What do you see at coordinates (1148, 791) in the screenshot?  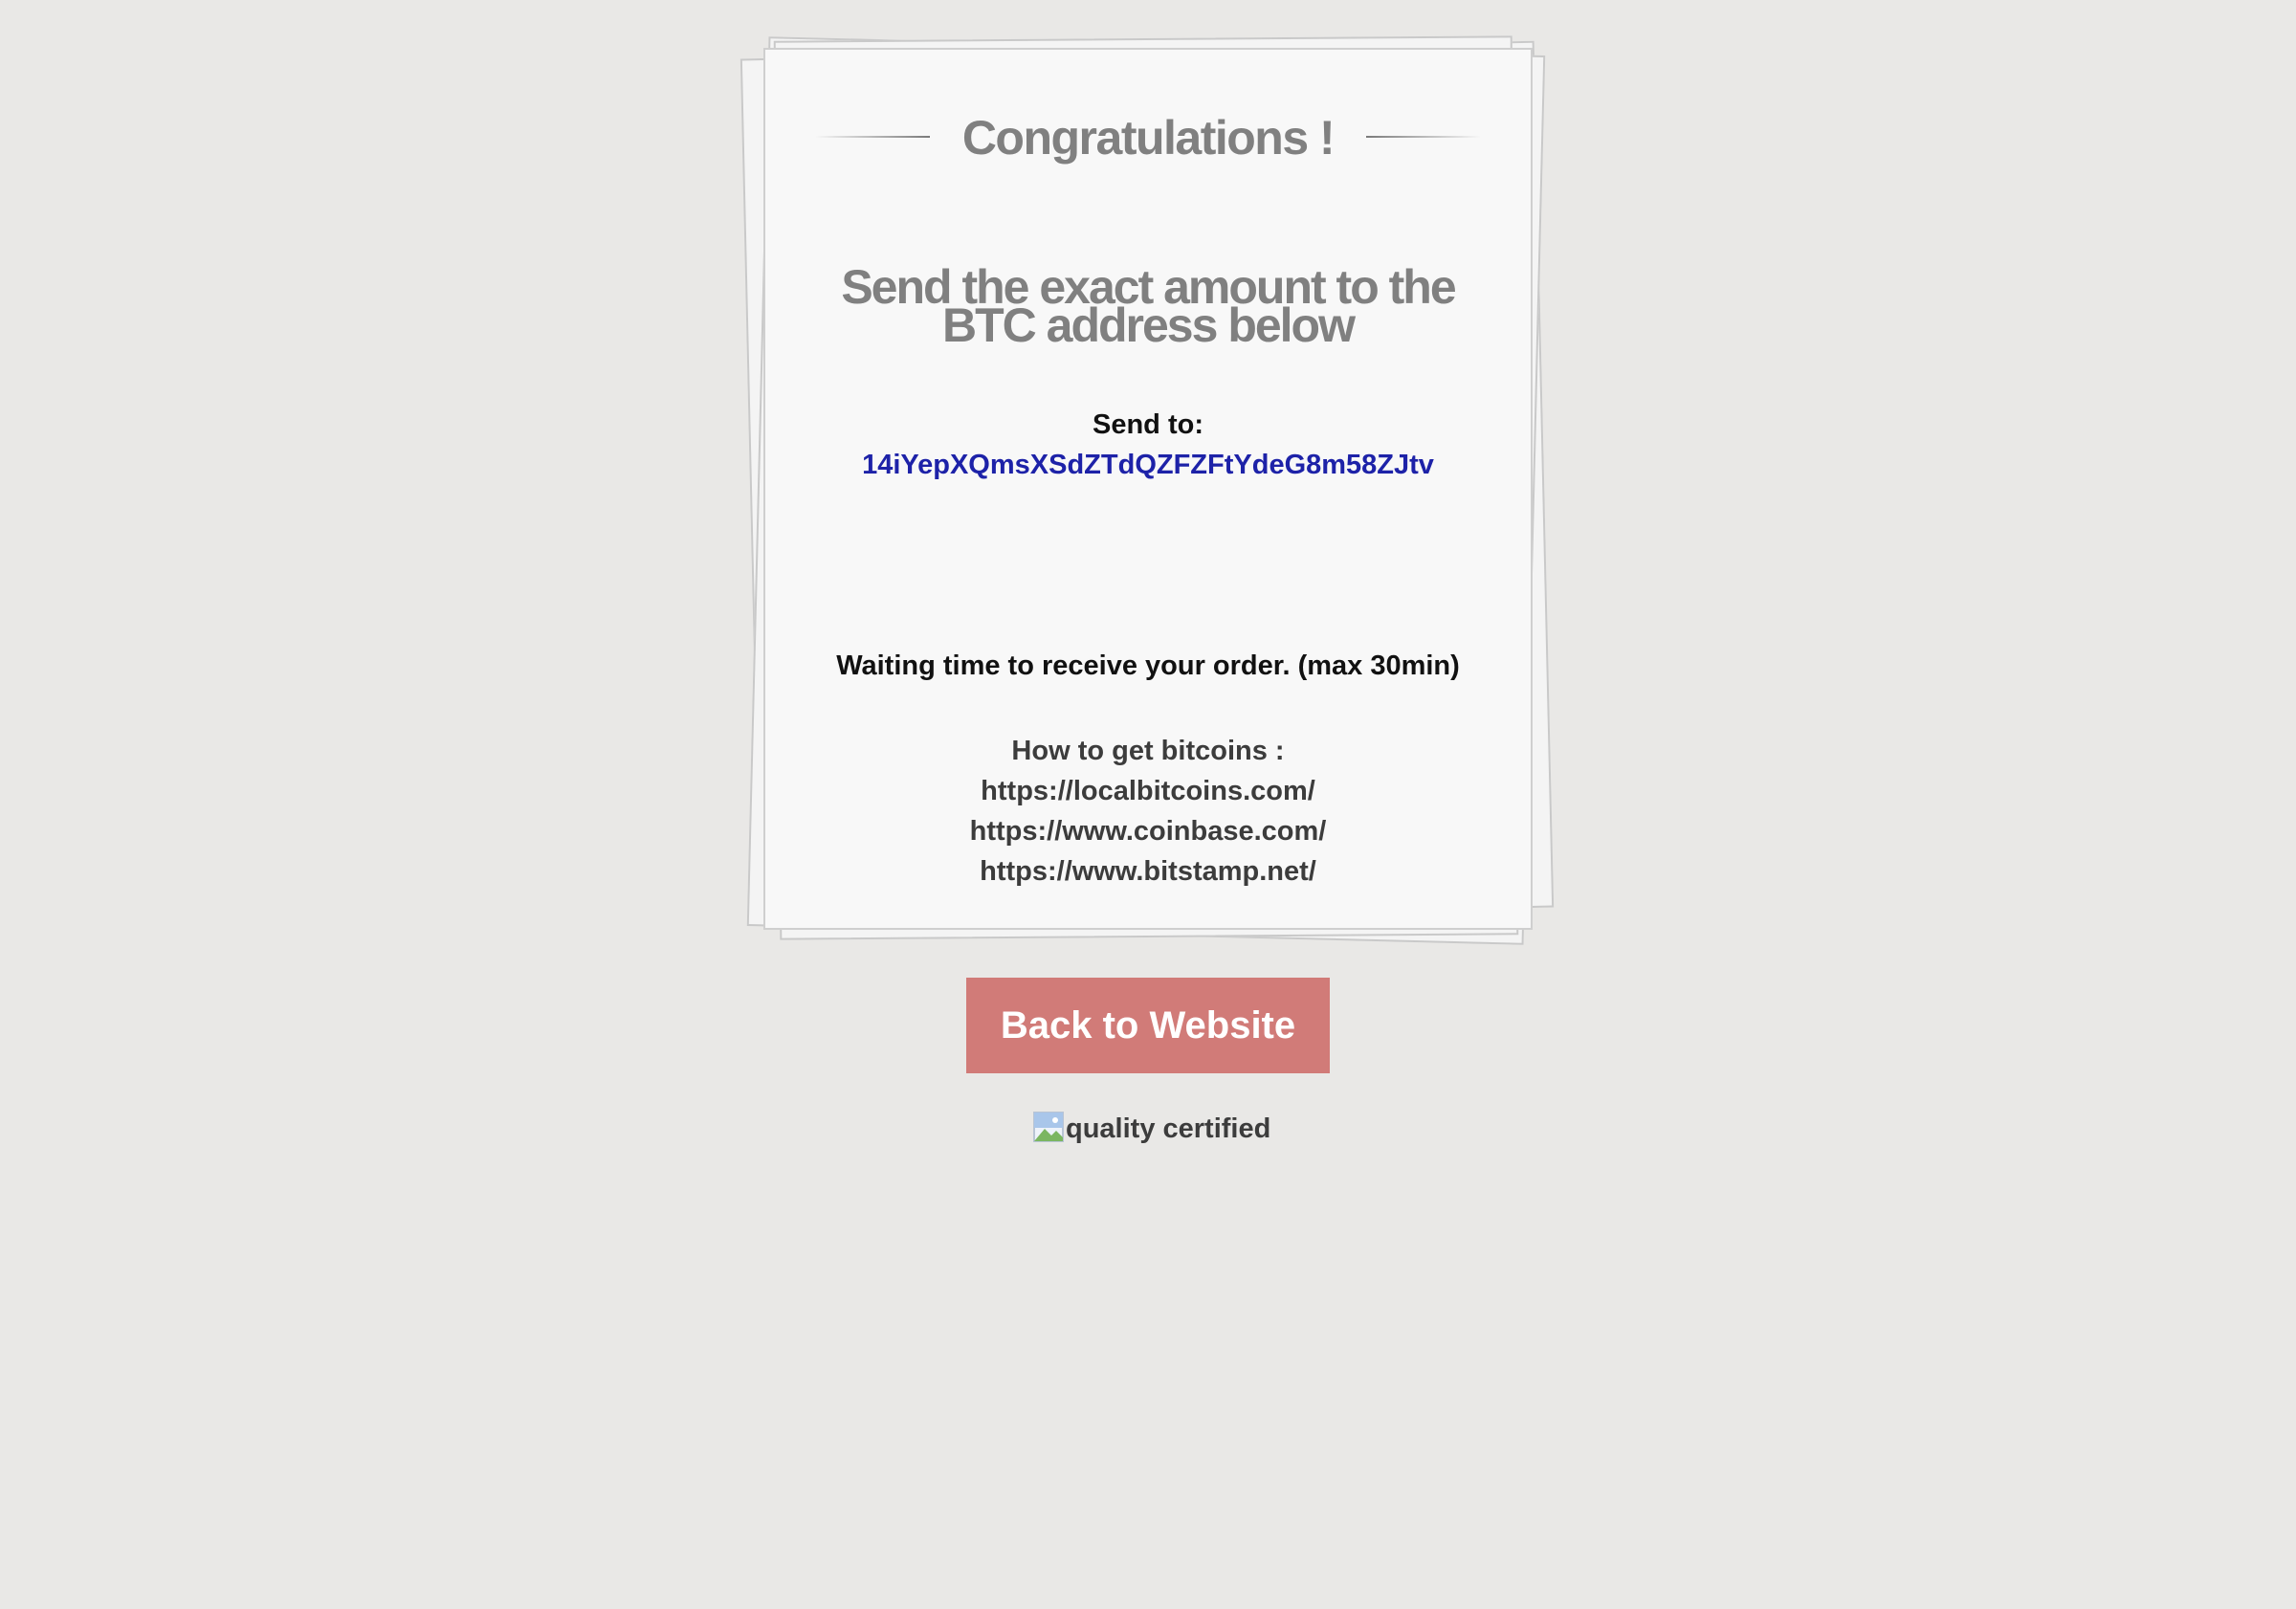 I see `link-localbitcoins: https://localbitcoins.com/` at bounding box center [1148, 791].